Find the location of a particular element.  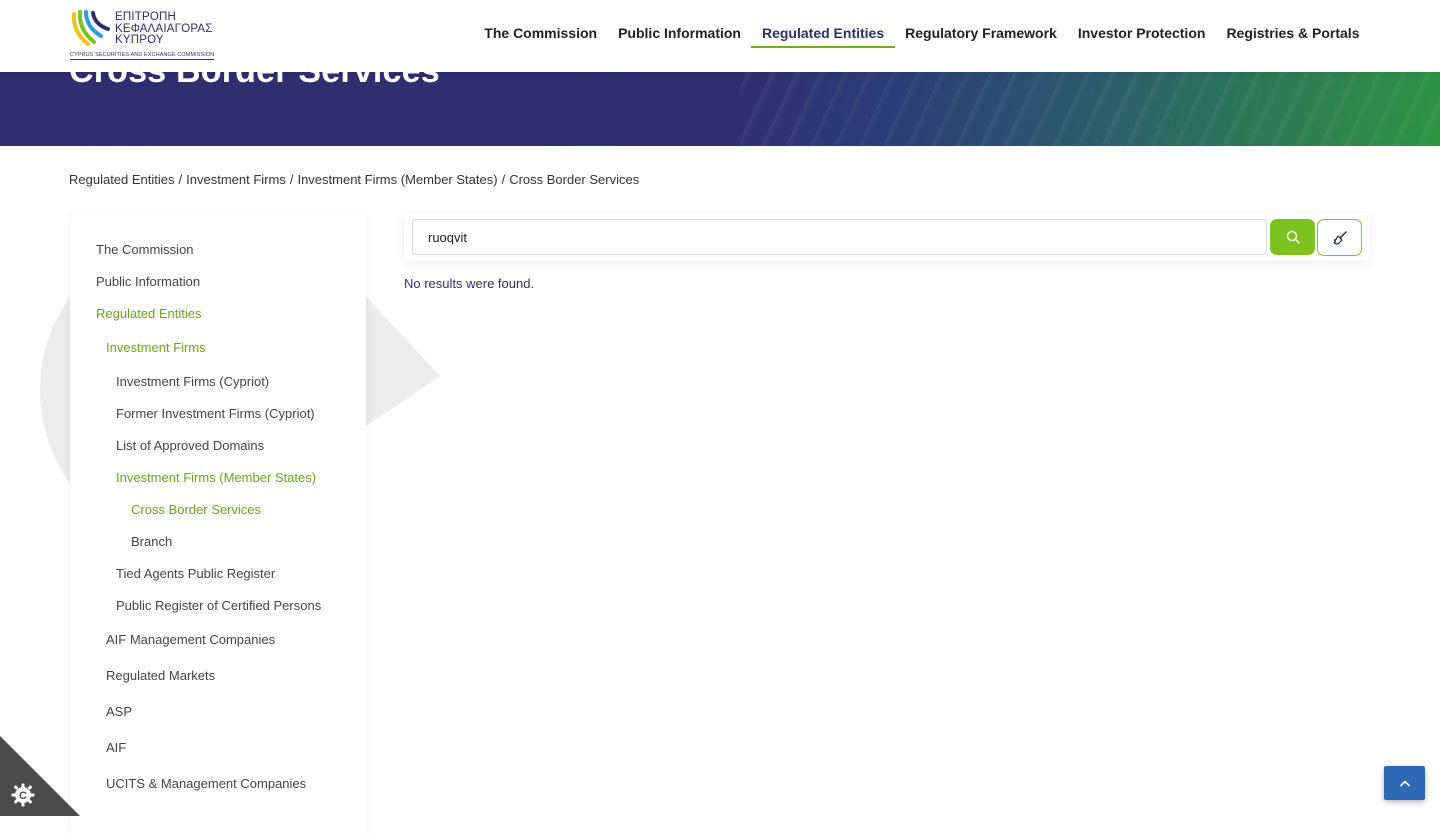

cookie-settings-button: C is located at coordinates (40, 776).